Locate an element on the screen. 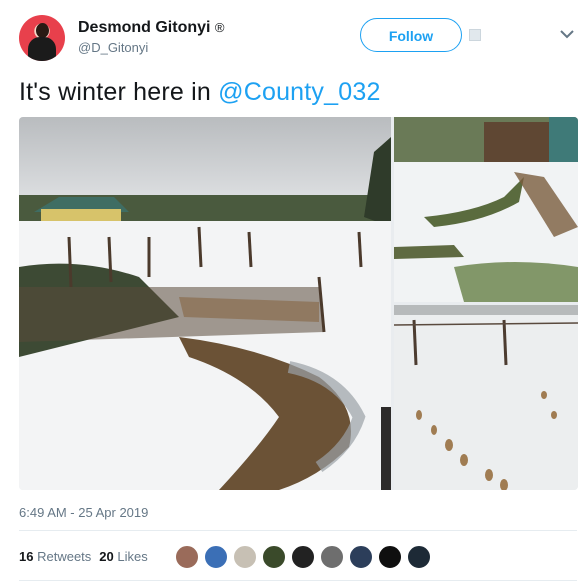 This screenshot has height=583, width=583. avatar-body is located at coordinates (42, 49).